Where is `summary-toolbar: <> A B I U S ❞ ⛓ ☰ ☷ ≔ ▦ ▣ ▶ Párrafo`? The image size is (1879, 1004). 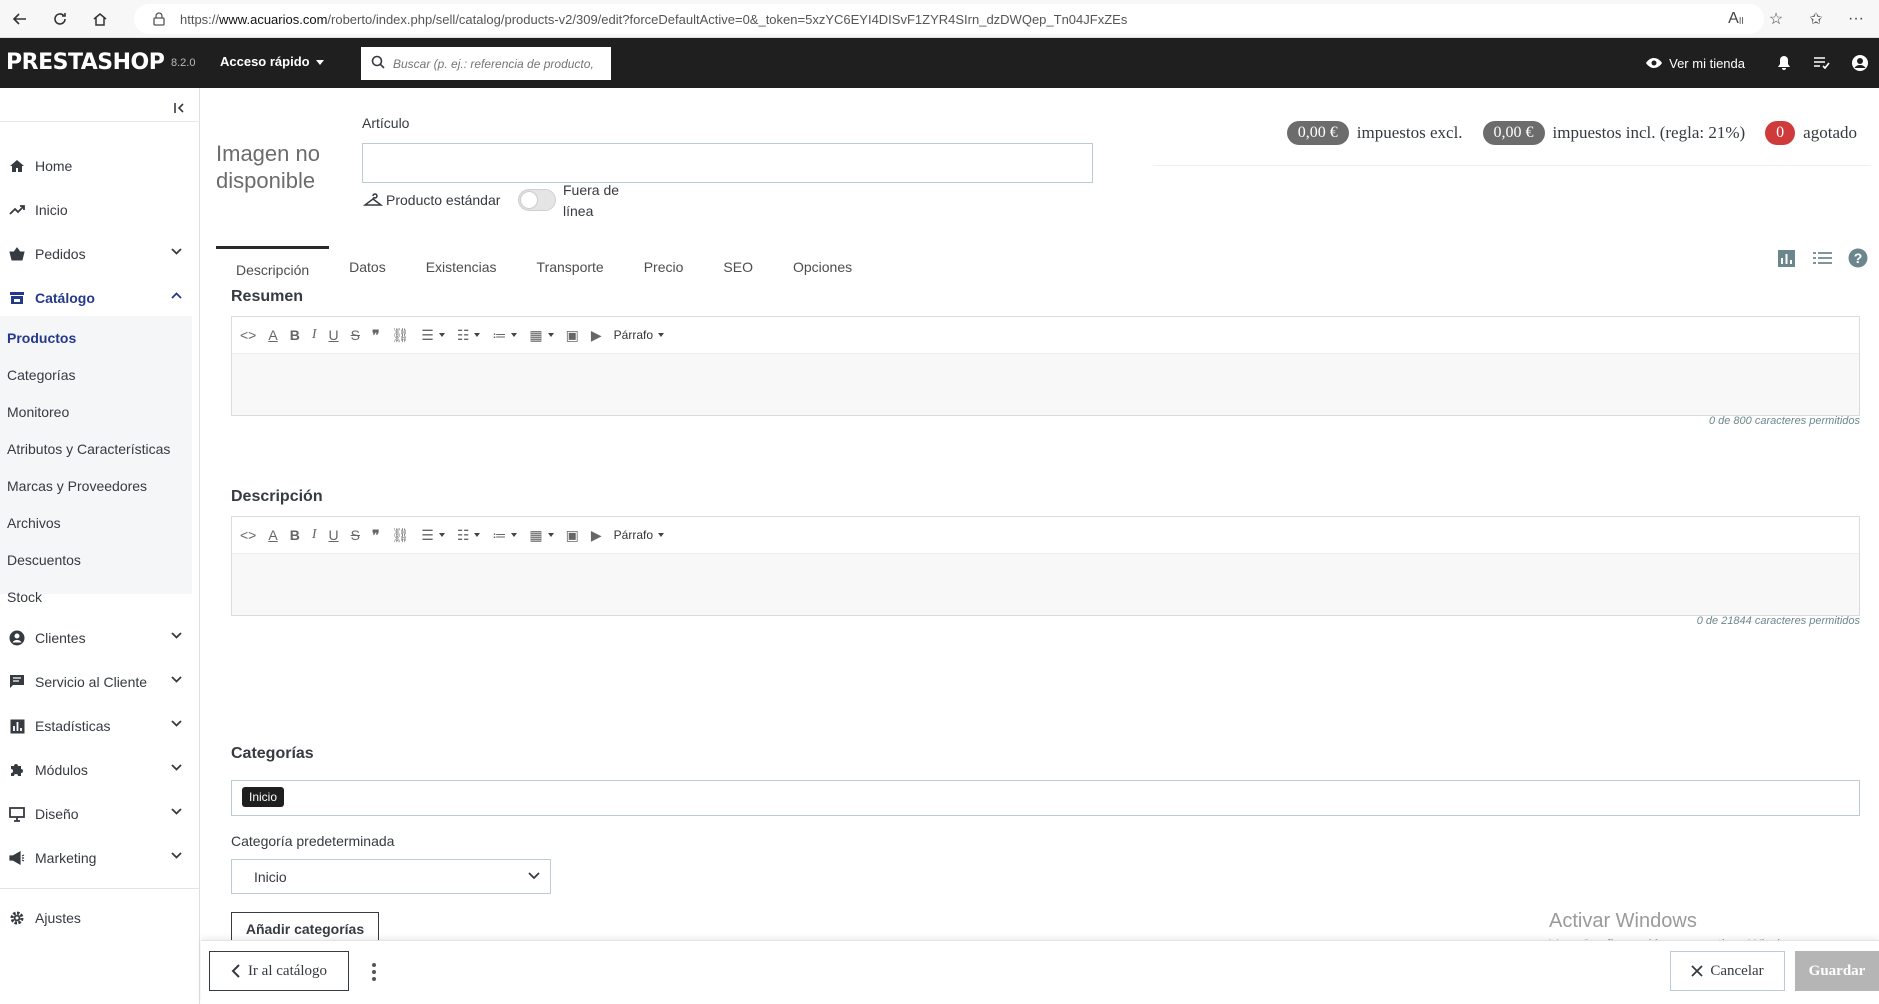 summary-toolbar: <> A B I U S ❞ ⛓ ☰ ☷ ≔ ▦ ▣ ▶ Párrafo is located at coordinates (1045, 335).